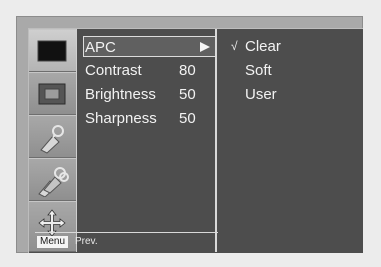  What do you see at coordinates (149, 46) in the screenshot?
I see `menu-item-apc: APC` at bounding box center [149, 46].